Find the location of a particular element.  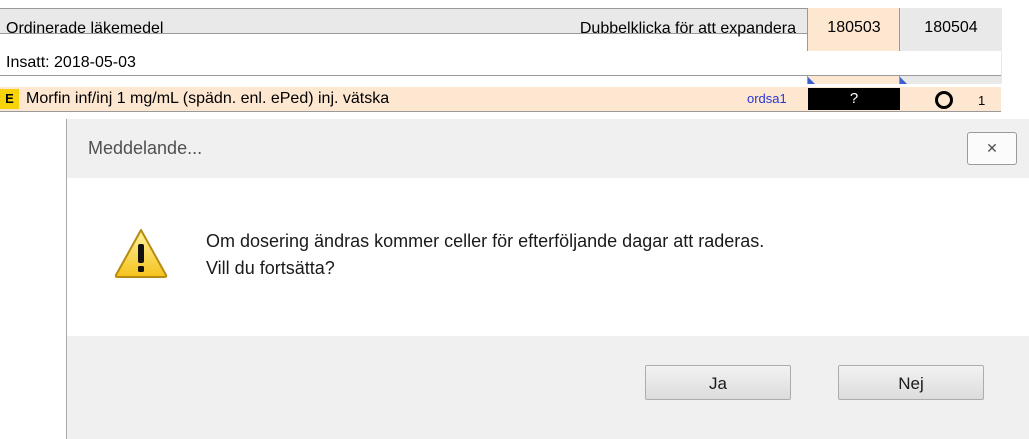

drug-badge: E is located at coordinates (9, 99).